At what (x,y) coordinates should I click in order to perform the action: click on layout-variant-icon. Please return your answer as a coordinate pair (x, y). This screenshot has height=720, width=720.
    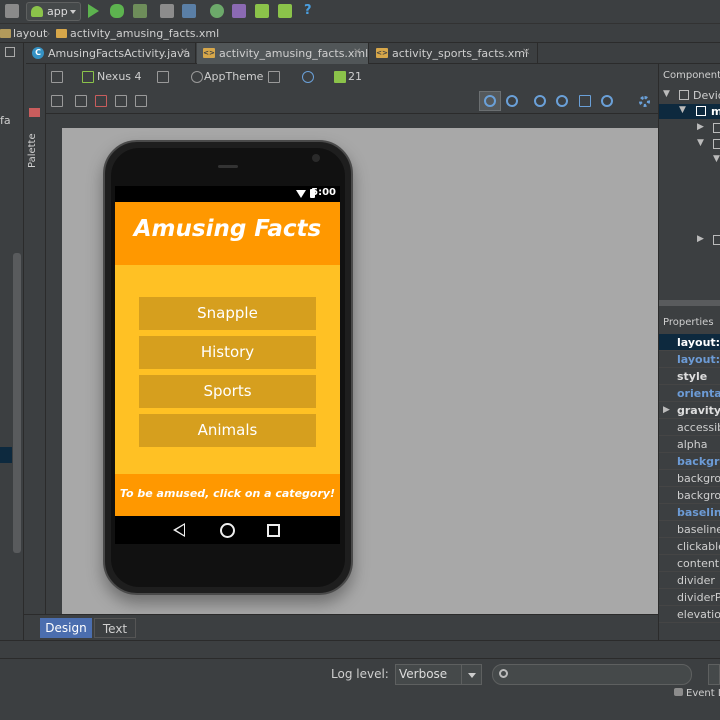
    Looking at the image, I should click on (57, 77).